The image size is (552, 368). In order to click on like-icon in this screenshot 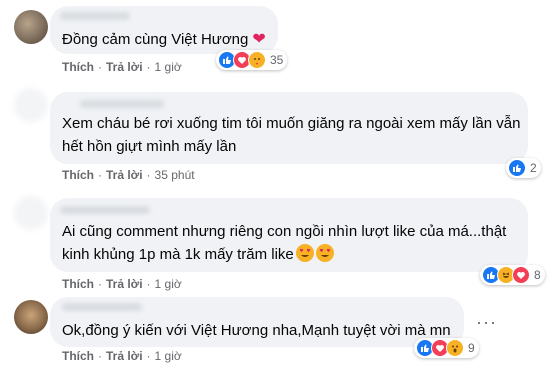, I will do `click(517, 168)`.